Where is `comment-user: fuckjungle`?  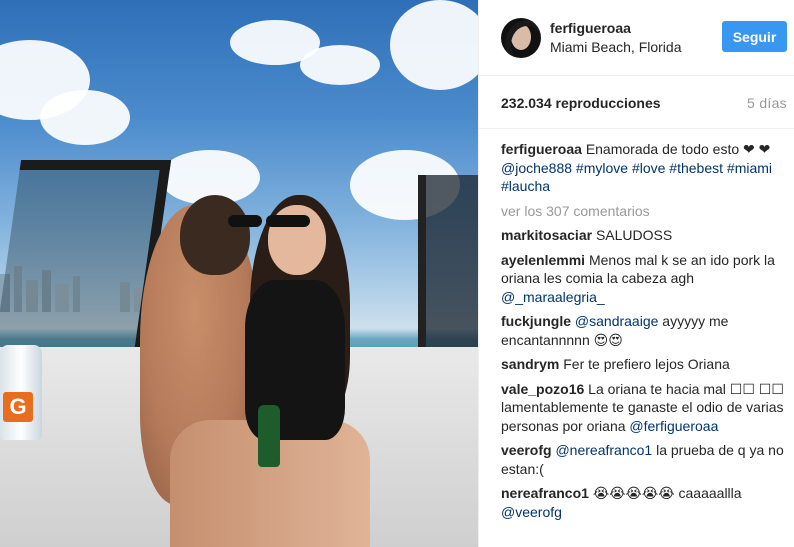
comment-user: fuckjungle is located at coordinates (536, 321).